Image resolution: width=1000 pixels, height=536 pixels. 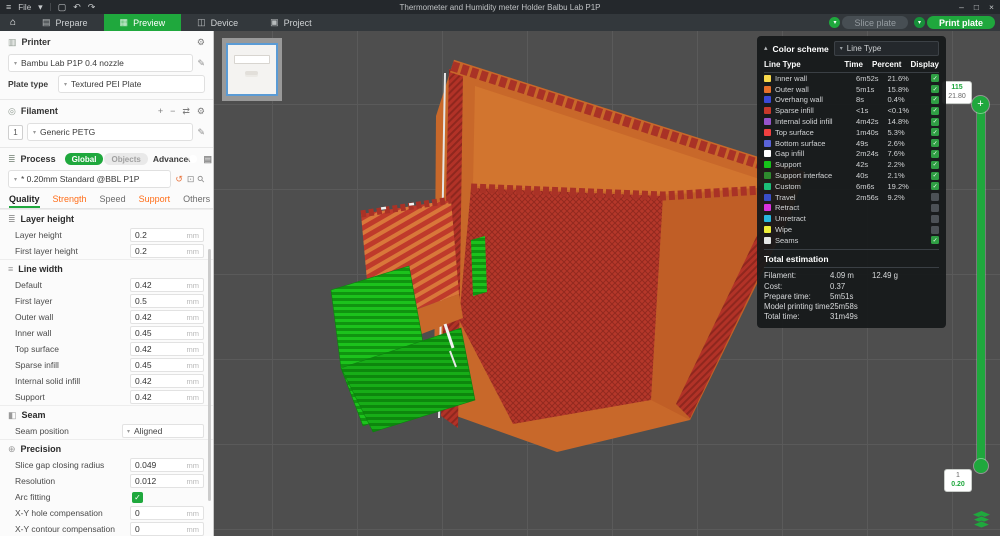 I want to click on line-type-swatch, so click(x=767, y=154).